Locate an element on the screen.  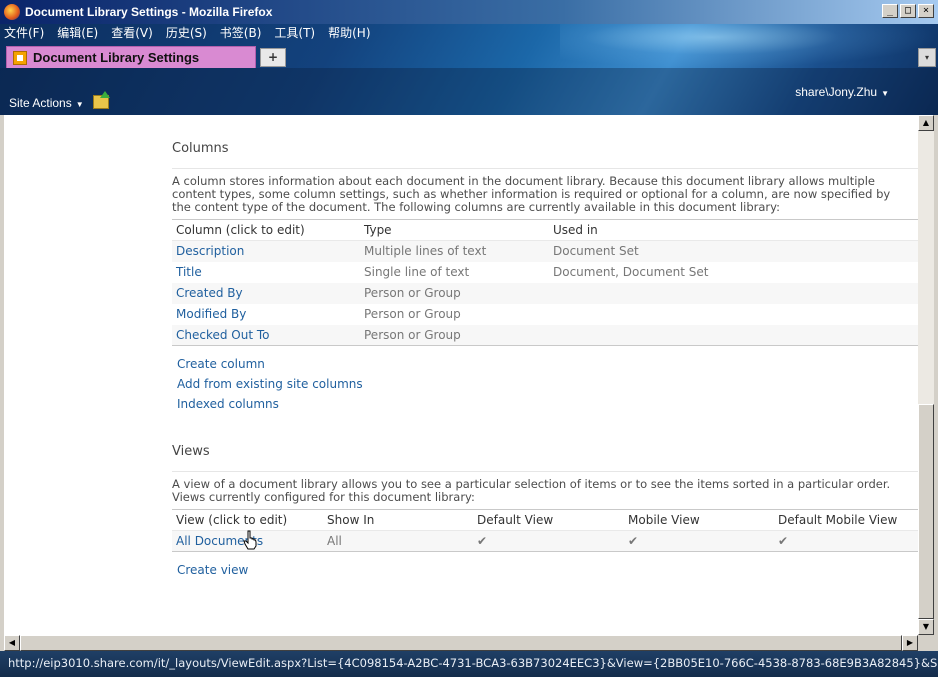
column-used-in: Document, Document Set is located at coordinates (631, 272).